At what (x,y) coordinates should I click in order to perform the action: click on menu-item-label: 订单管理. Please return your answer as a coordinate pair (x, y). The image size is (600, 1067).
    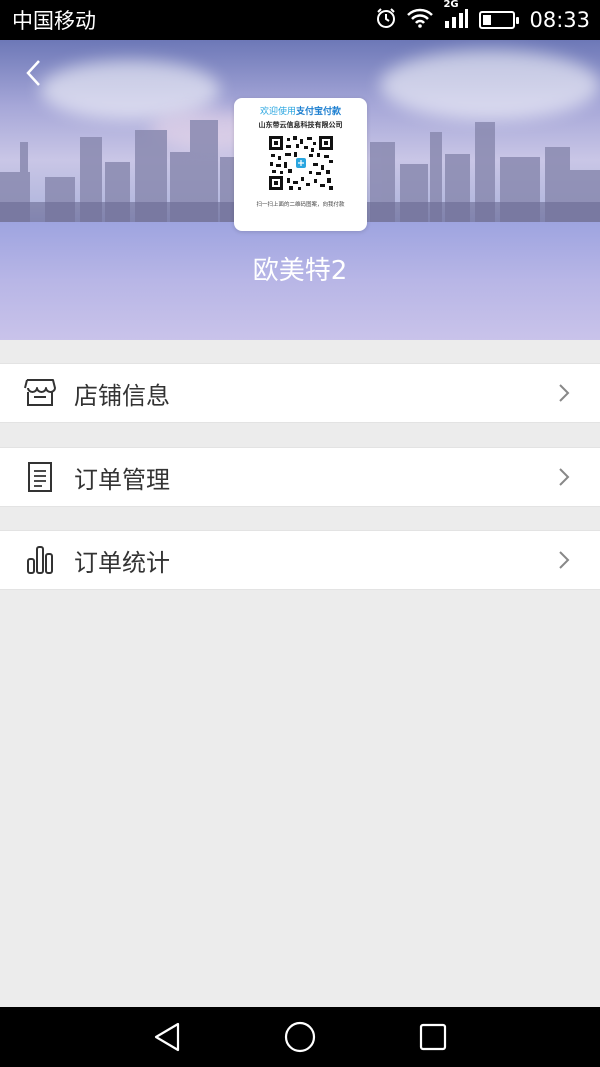
    Looking at the image, I should click on (122, 479).